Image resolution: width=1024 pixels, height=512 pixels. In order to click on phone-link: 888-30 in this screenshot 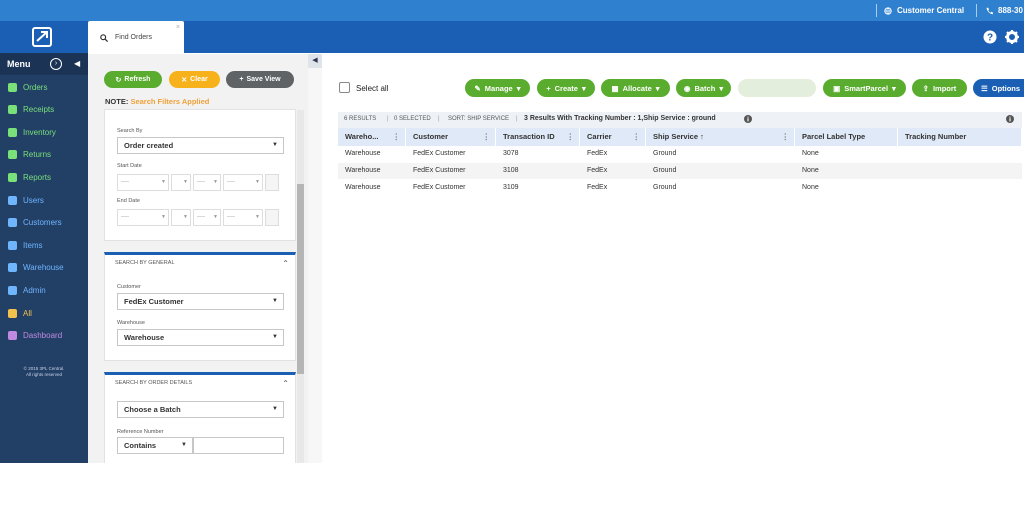, I will do `click(1004, 10)`.